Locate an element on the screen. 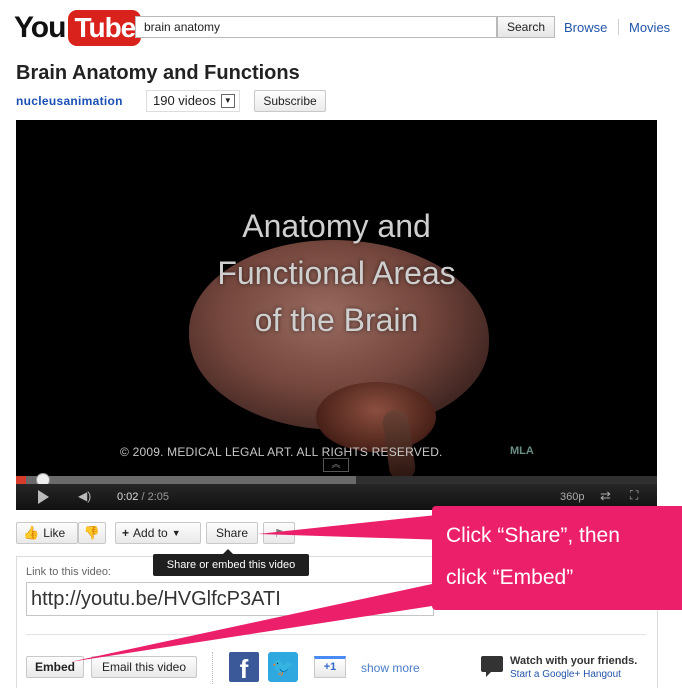 The image size is (682, 688). hangout-link: Start a Google+ Hangout is located at coordinates (565, 674).